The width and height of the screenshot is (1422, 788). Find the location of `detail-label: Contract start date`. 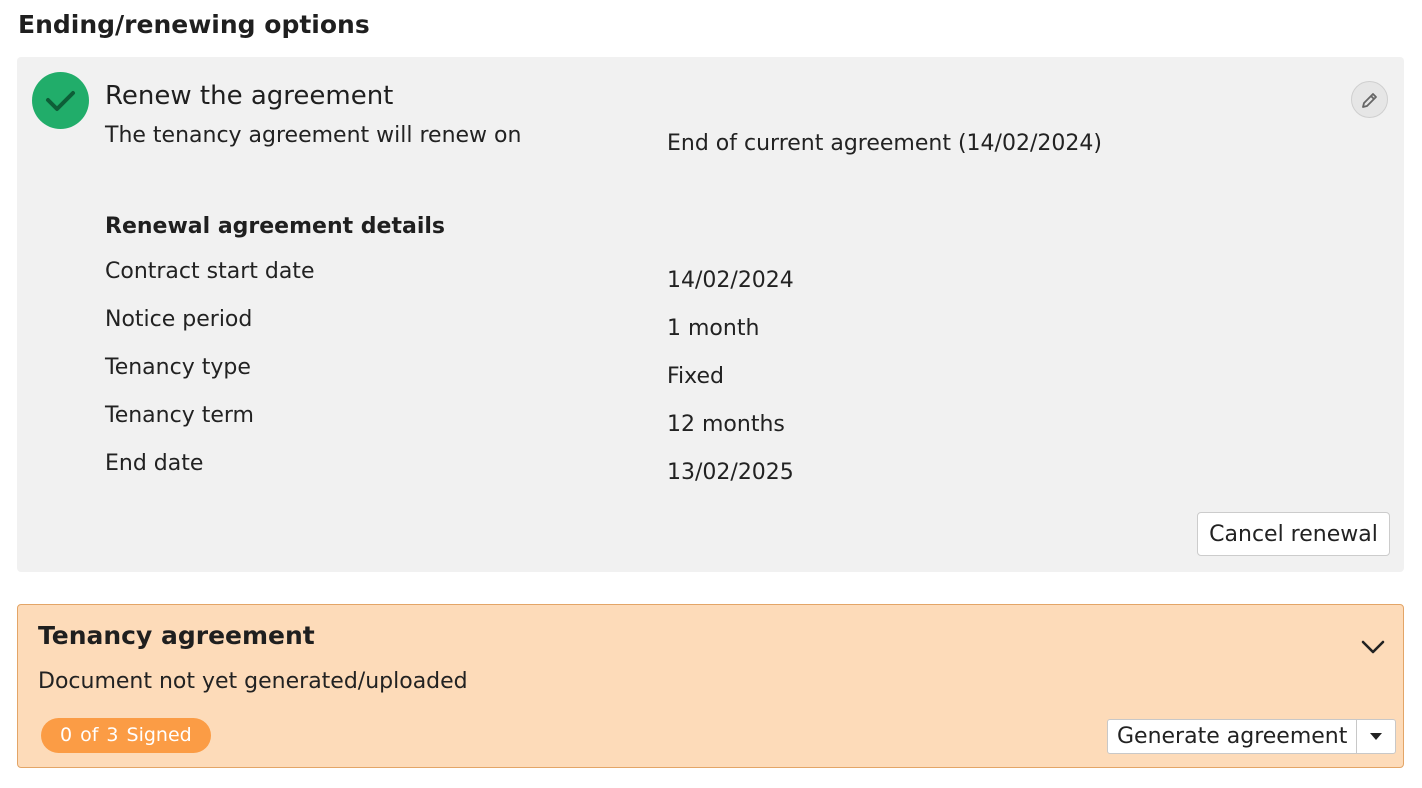

detail-label: Contract start date is located at coordinates (210, 271).